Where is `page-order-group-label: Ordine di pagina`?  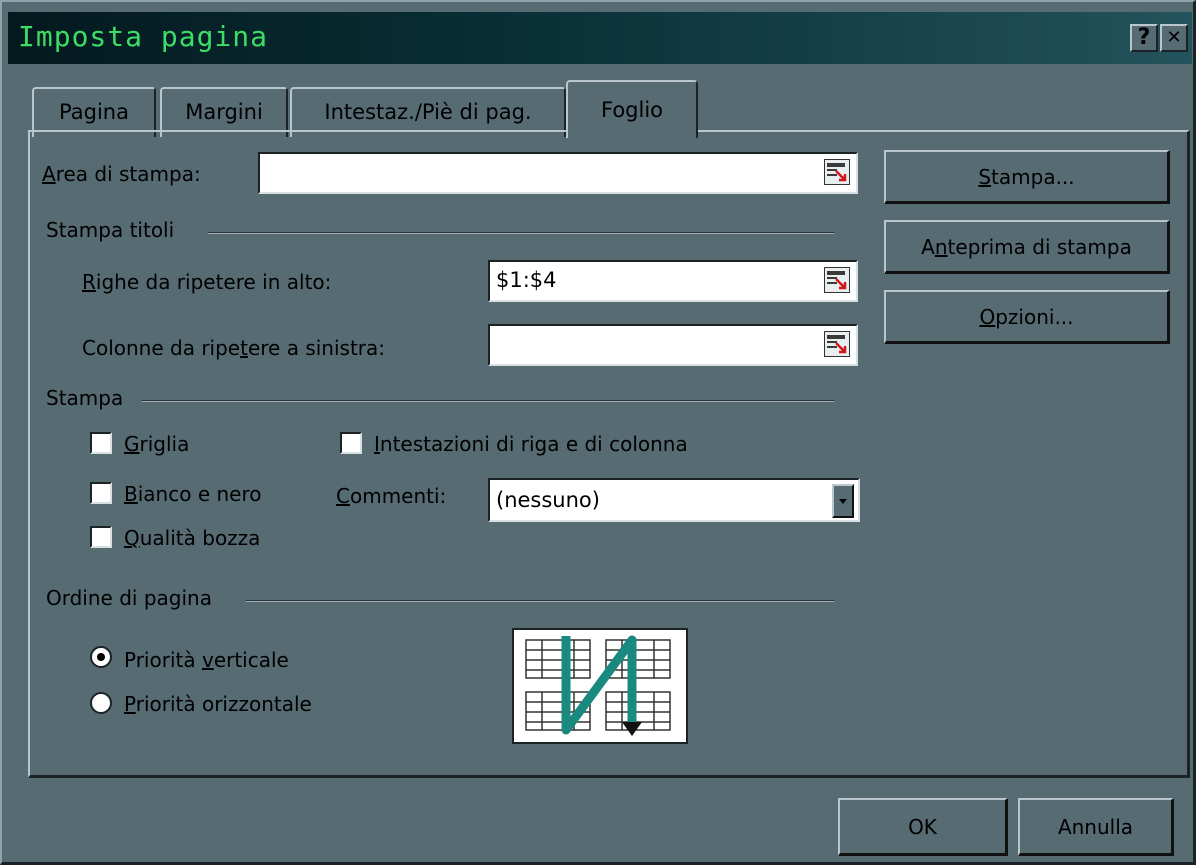
page-order-group-label: Ordine di pagina is located at coordinates (129, 598).